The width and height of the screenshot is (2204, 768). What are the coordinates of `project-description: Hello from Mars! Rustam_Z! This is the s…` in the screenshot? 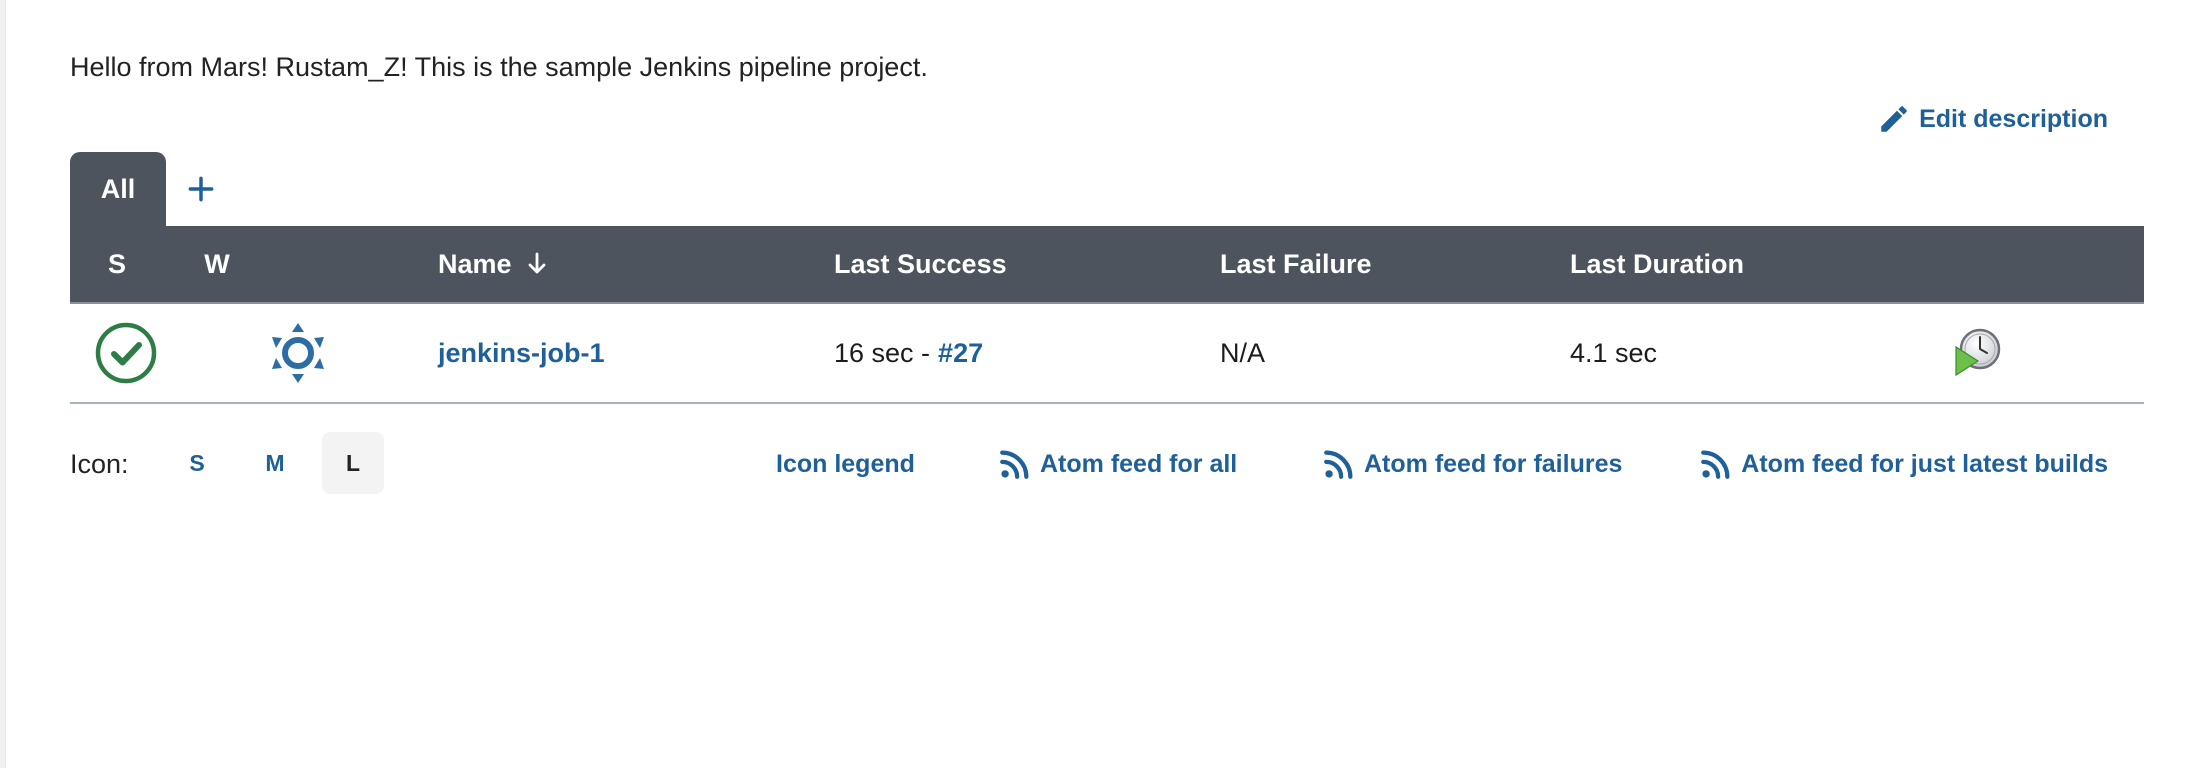 It's located at (499, 67).